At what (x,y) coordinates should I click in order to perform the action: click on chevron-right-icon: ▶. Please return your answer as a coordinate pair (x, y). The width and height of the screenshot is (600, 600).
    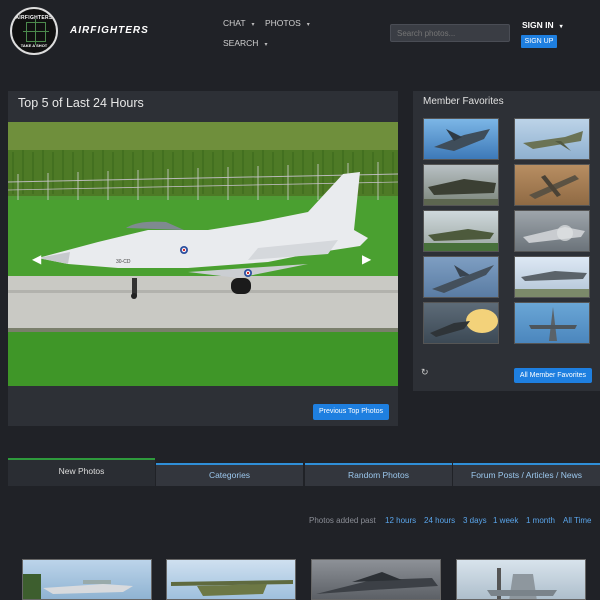
    Looking at the image, I should click on (366, 259).